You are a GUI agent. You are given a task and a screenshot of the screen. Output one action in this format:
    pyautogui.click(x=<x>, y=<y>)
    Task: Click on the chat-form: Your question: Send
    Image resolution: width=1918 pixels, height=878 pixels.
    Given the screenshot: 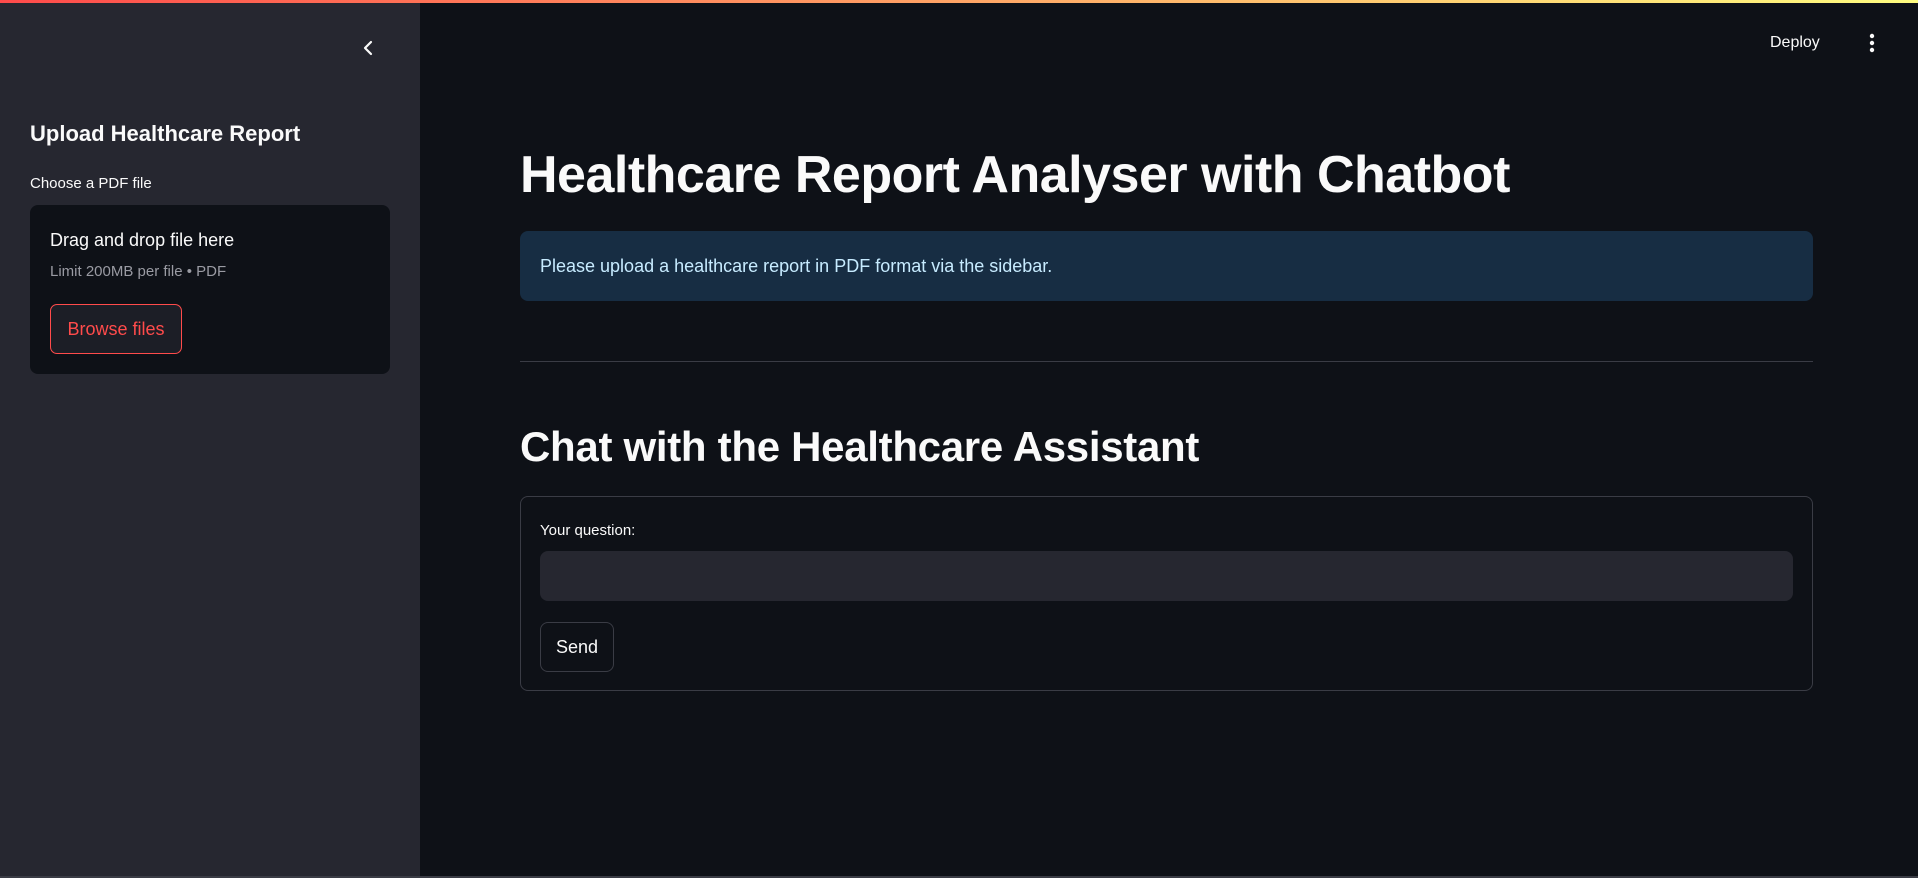 What is the action you would take?
    pyautogui.click(x=1166, y=593)
    